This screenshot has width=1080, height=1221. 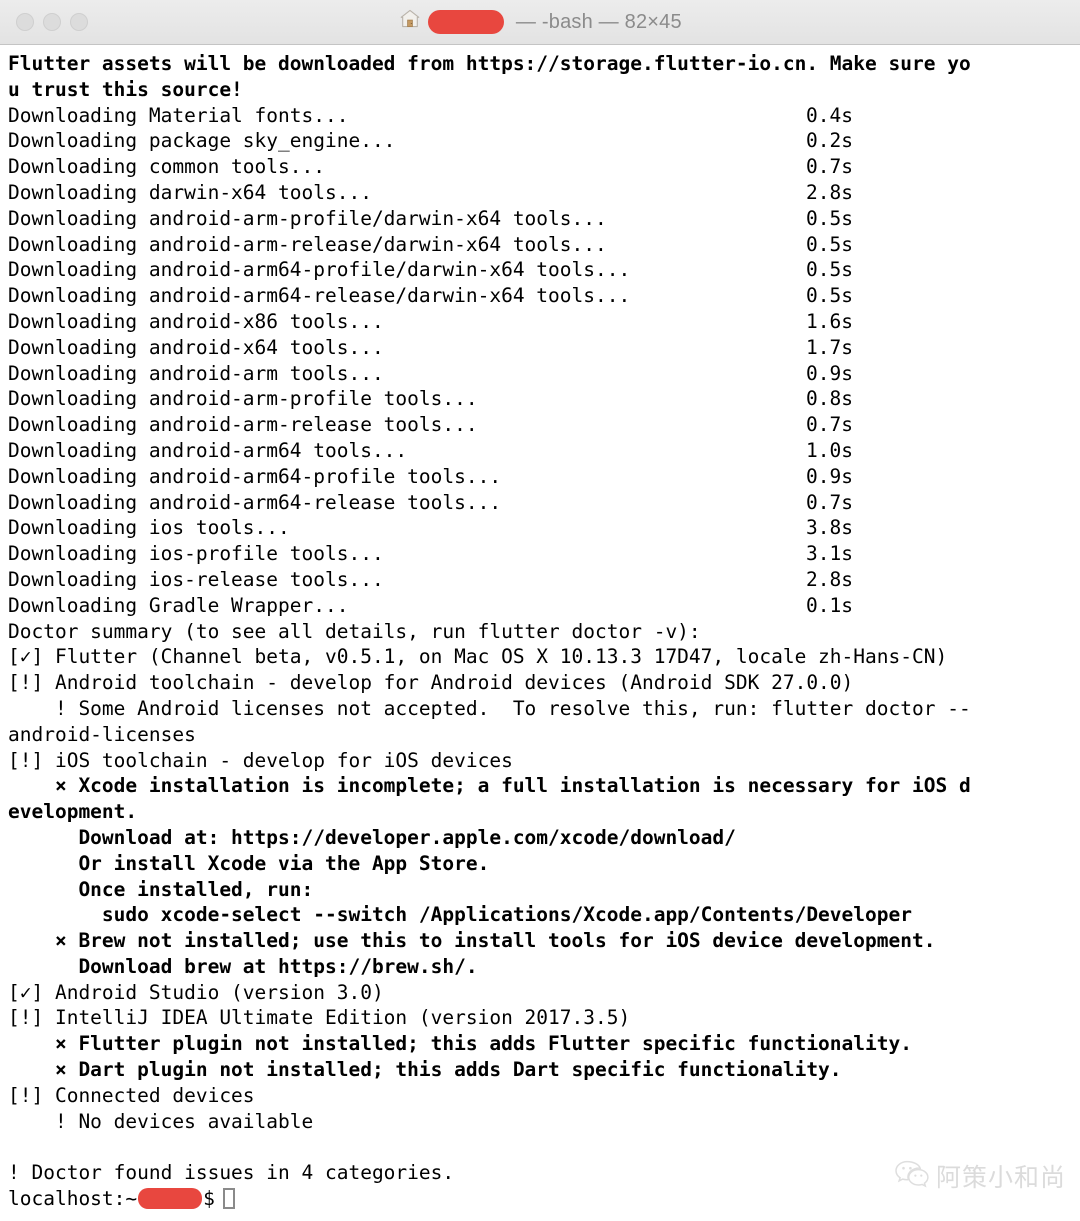 What do you see at coordinates (102, 734) in the screenshot?
I see `terminal-line: android-licenses` at bounding box center [102, 734].